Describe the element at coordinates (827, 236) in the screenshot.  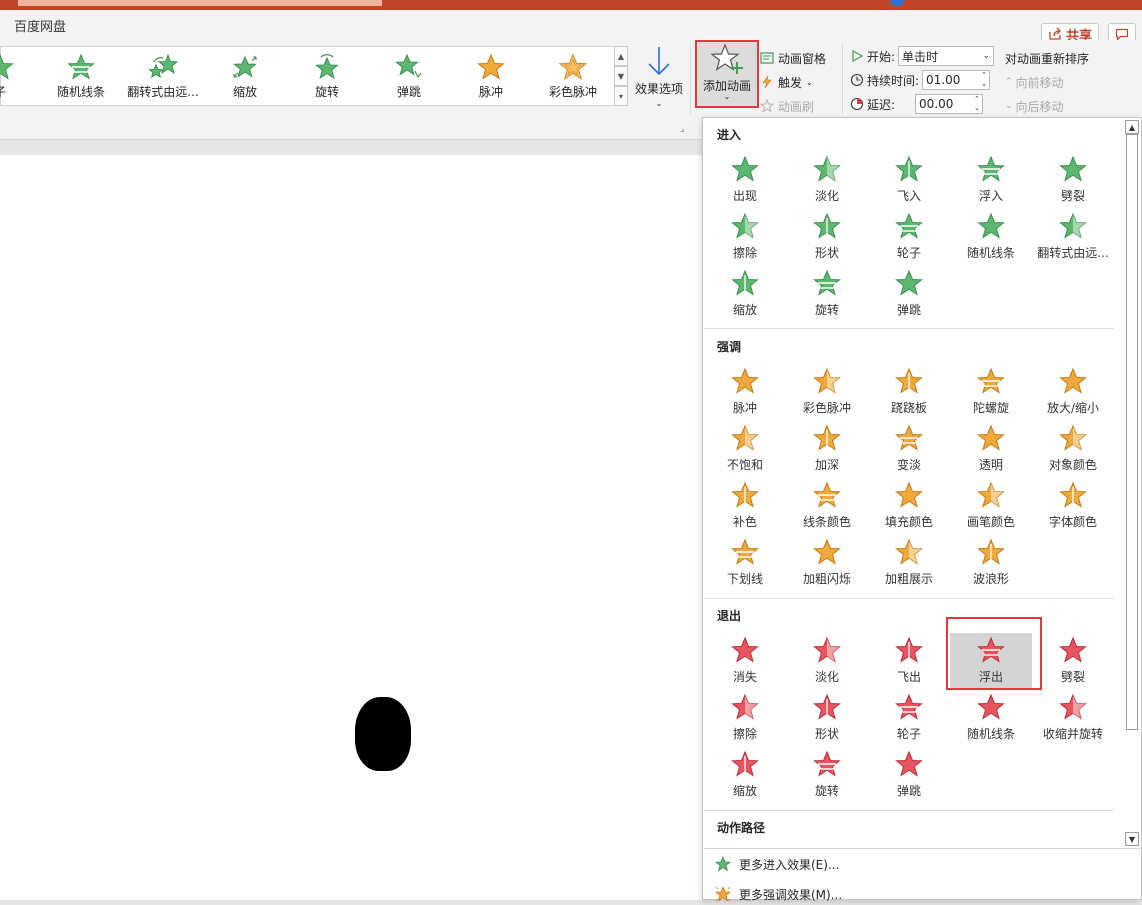
I see `entrance-effect-item: 形状` at that location.